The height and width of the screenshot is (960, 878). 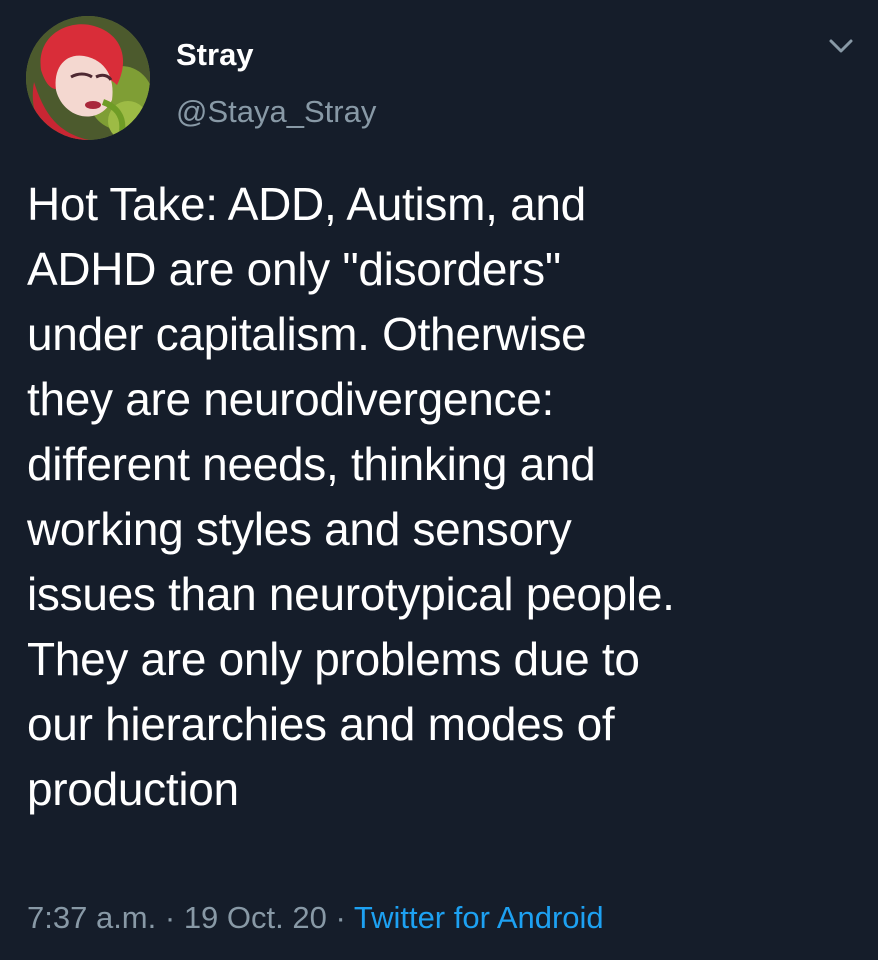 What do you see at coordinates (436, 83) in the screenshot?
I see `user-names: Stray @Staya_Stray` at bounding box center [436, 83].